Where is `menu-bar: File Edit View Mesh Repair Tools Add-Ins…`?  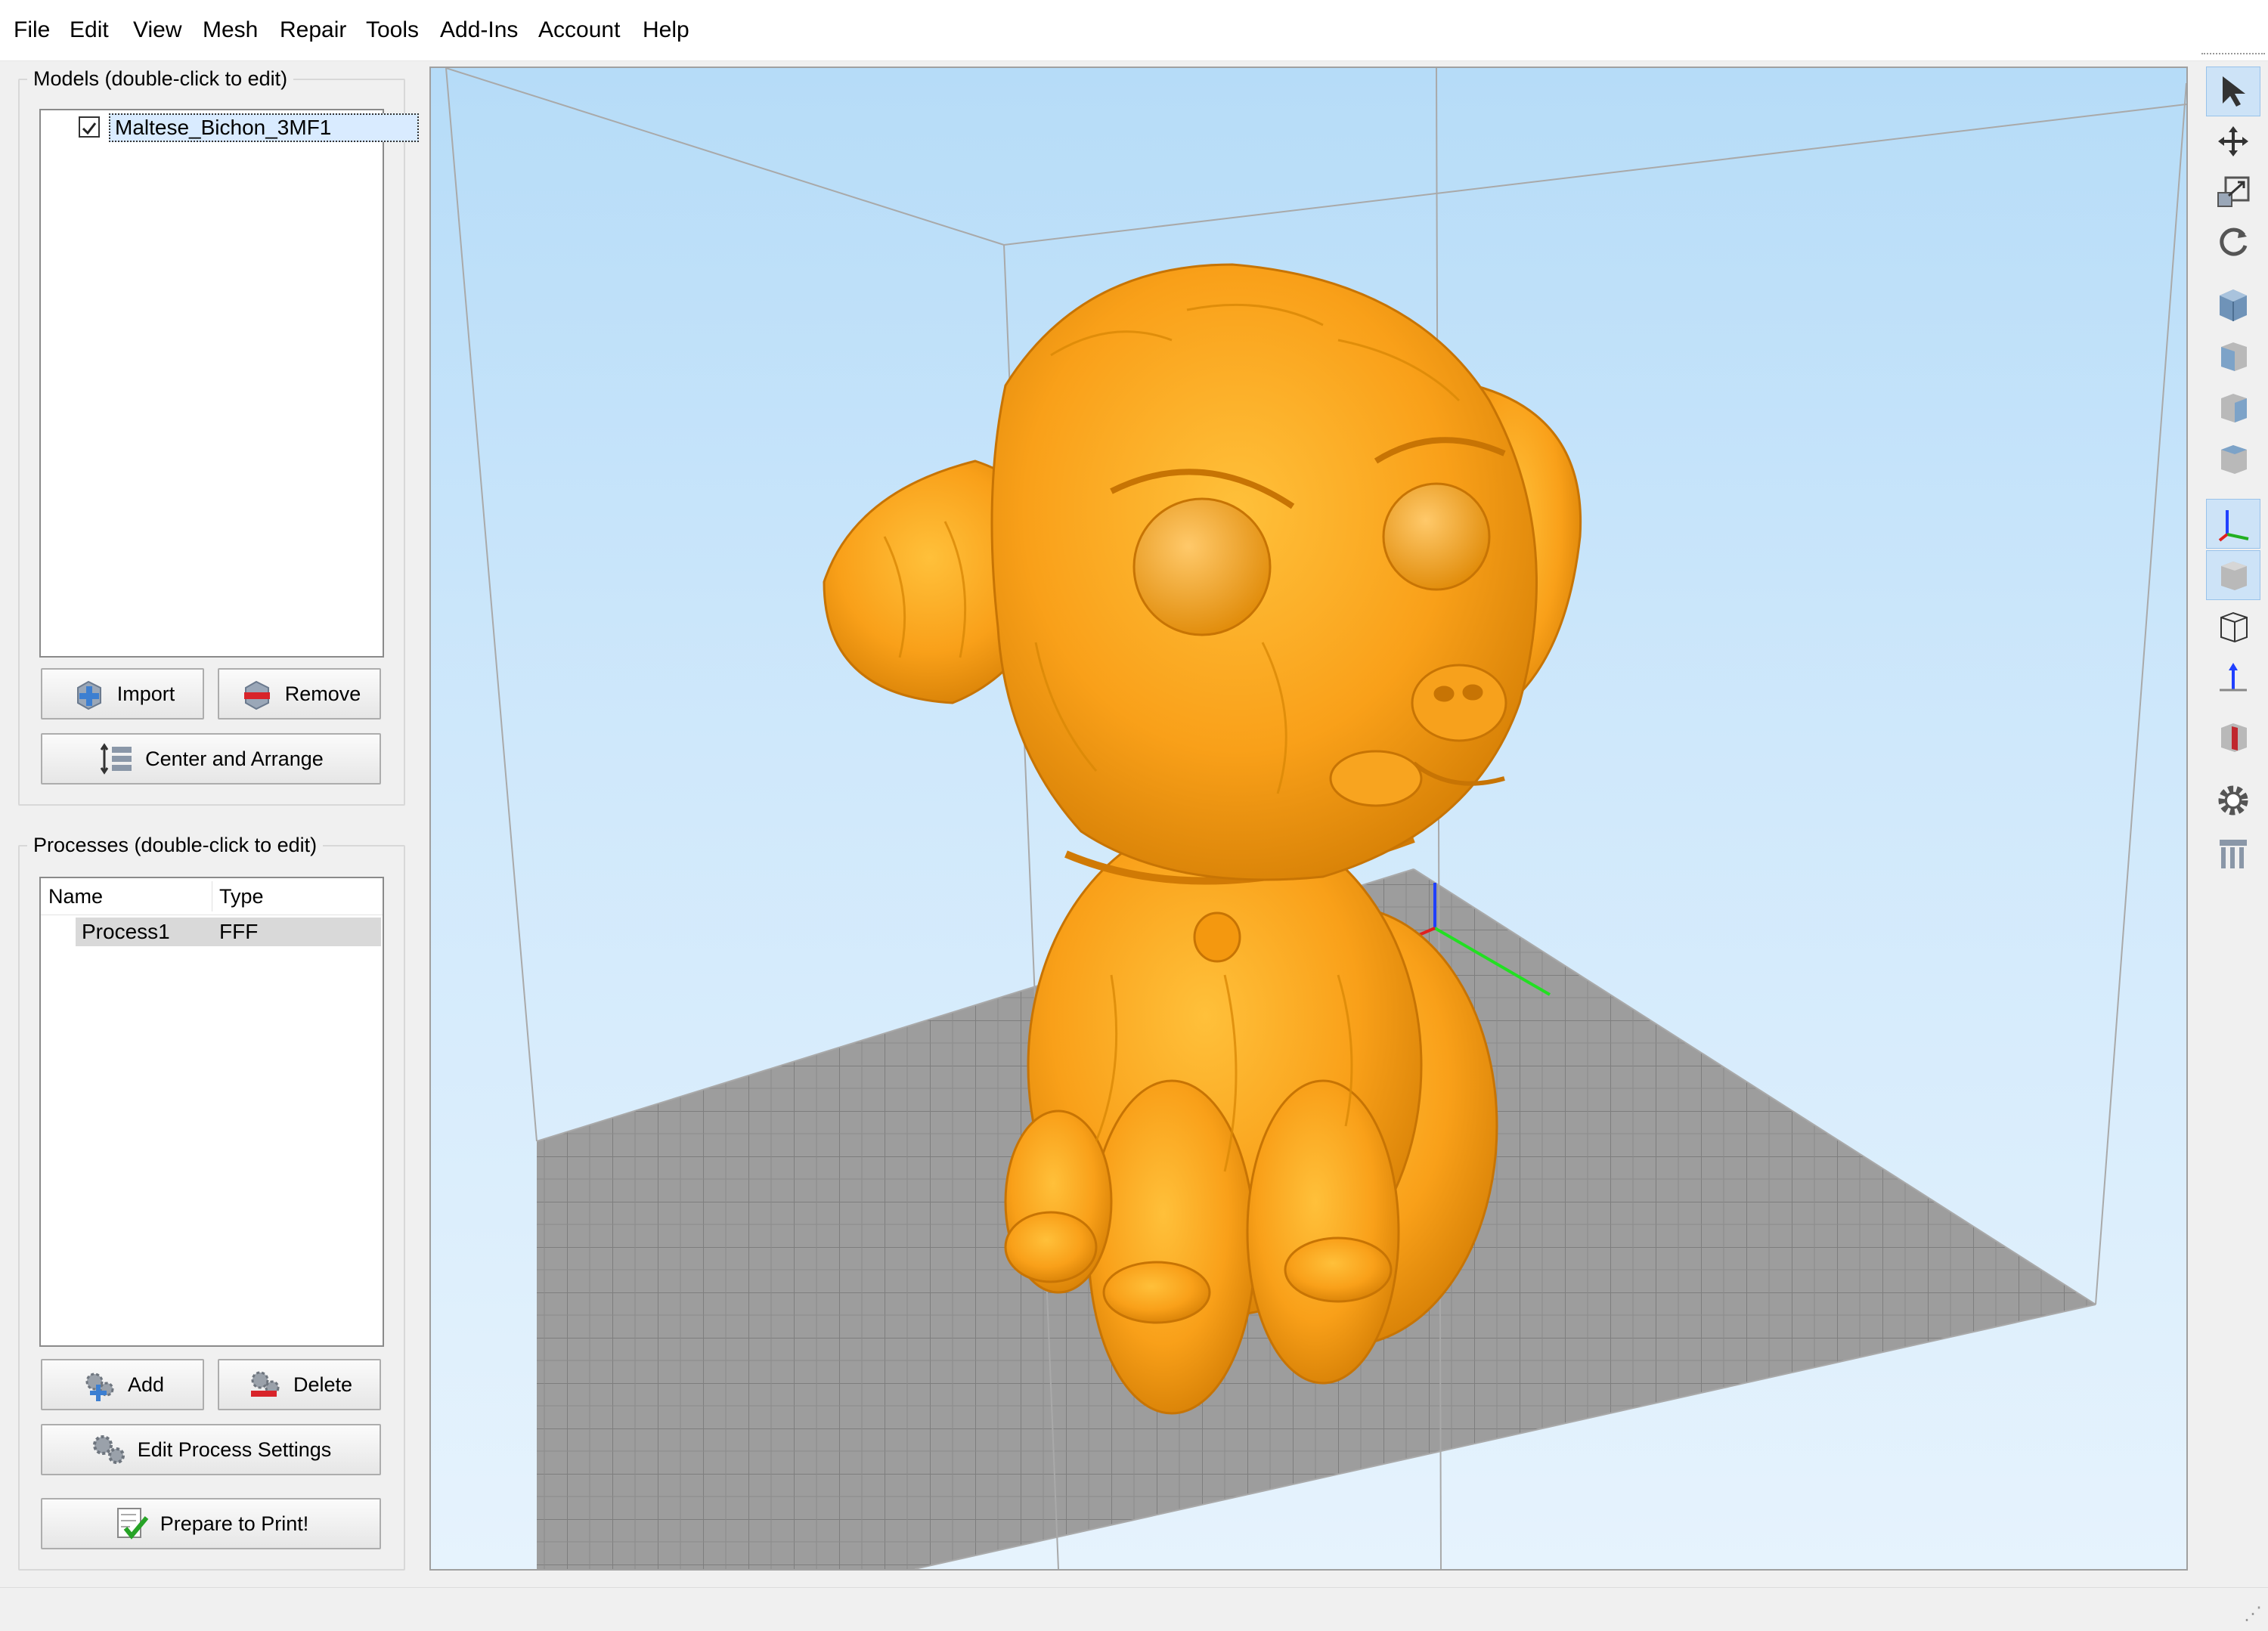 menu-bar: File Edit View Mesh Repair Tools Add-Ins… is located at coordinates (1134, 30).